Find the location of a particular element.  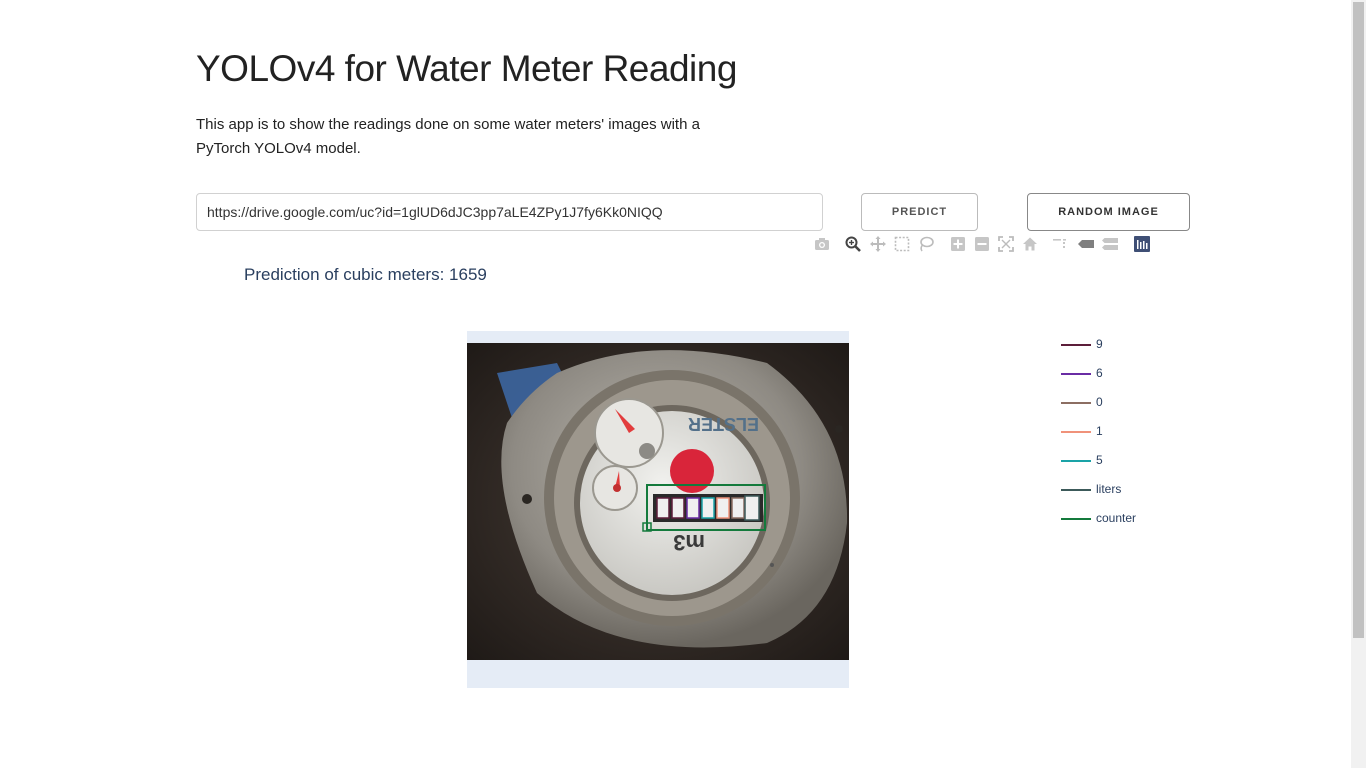

camera-icon is located at coordinates (822, 244).